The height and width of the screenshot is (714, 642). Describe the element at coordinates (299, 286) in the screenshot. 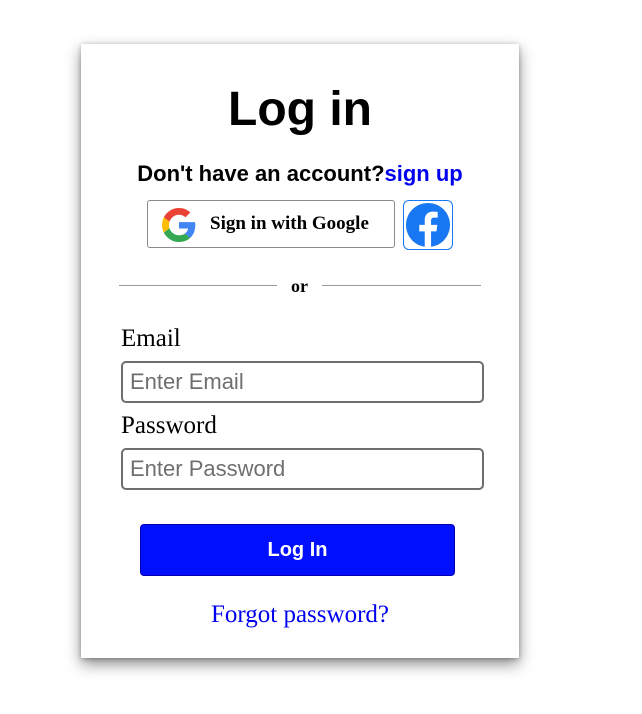

I see `or-separator: or` at that location.